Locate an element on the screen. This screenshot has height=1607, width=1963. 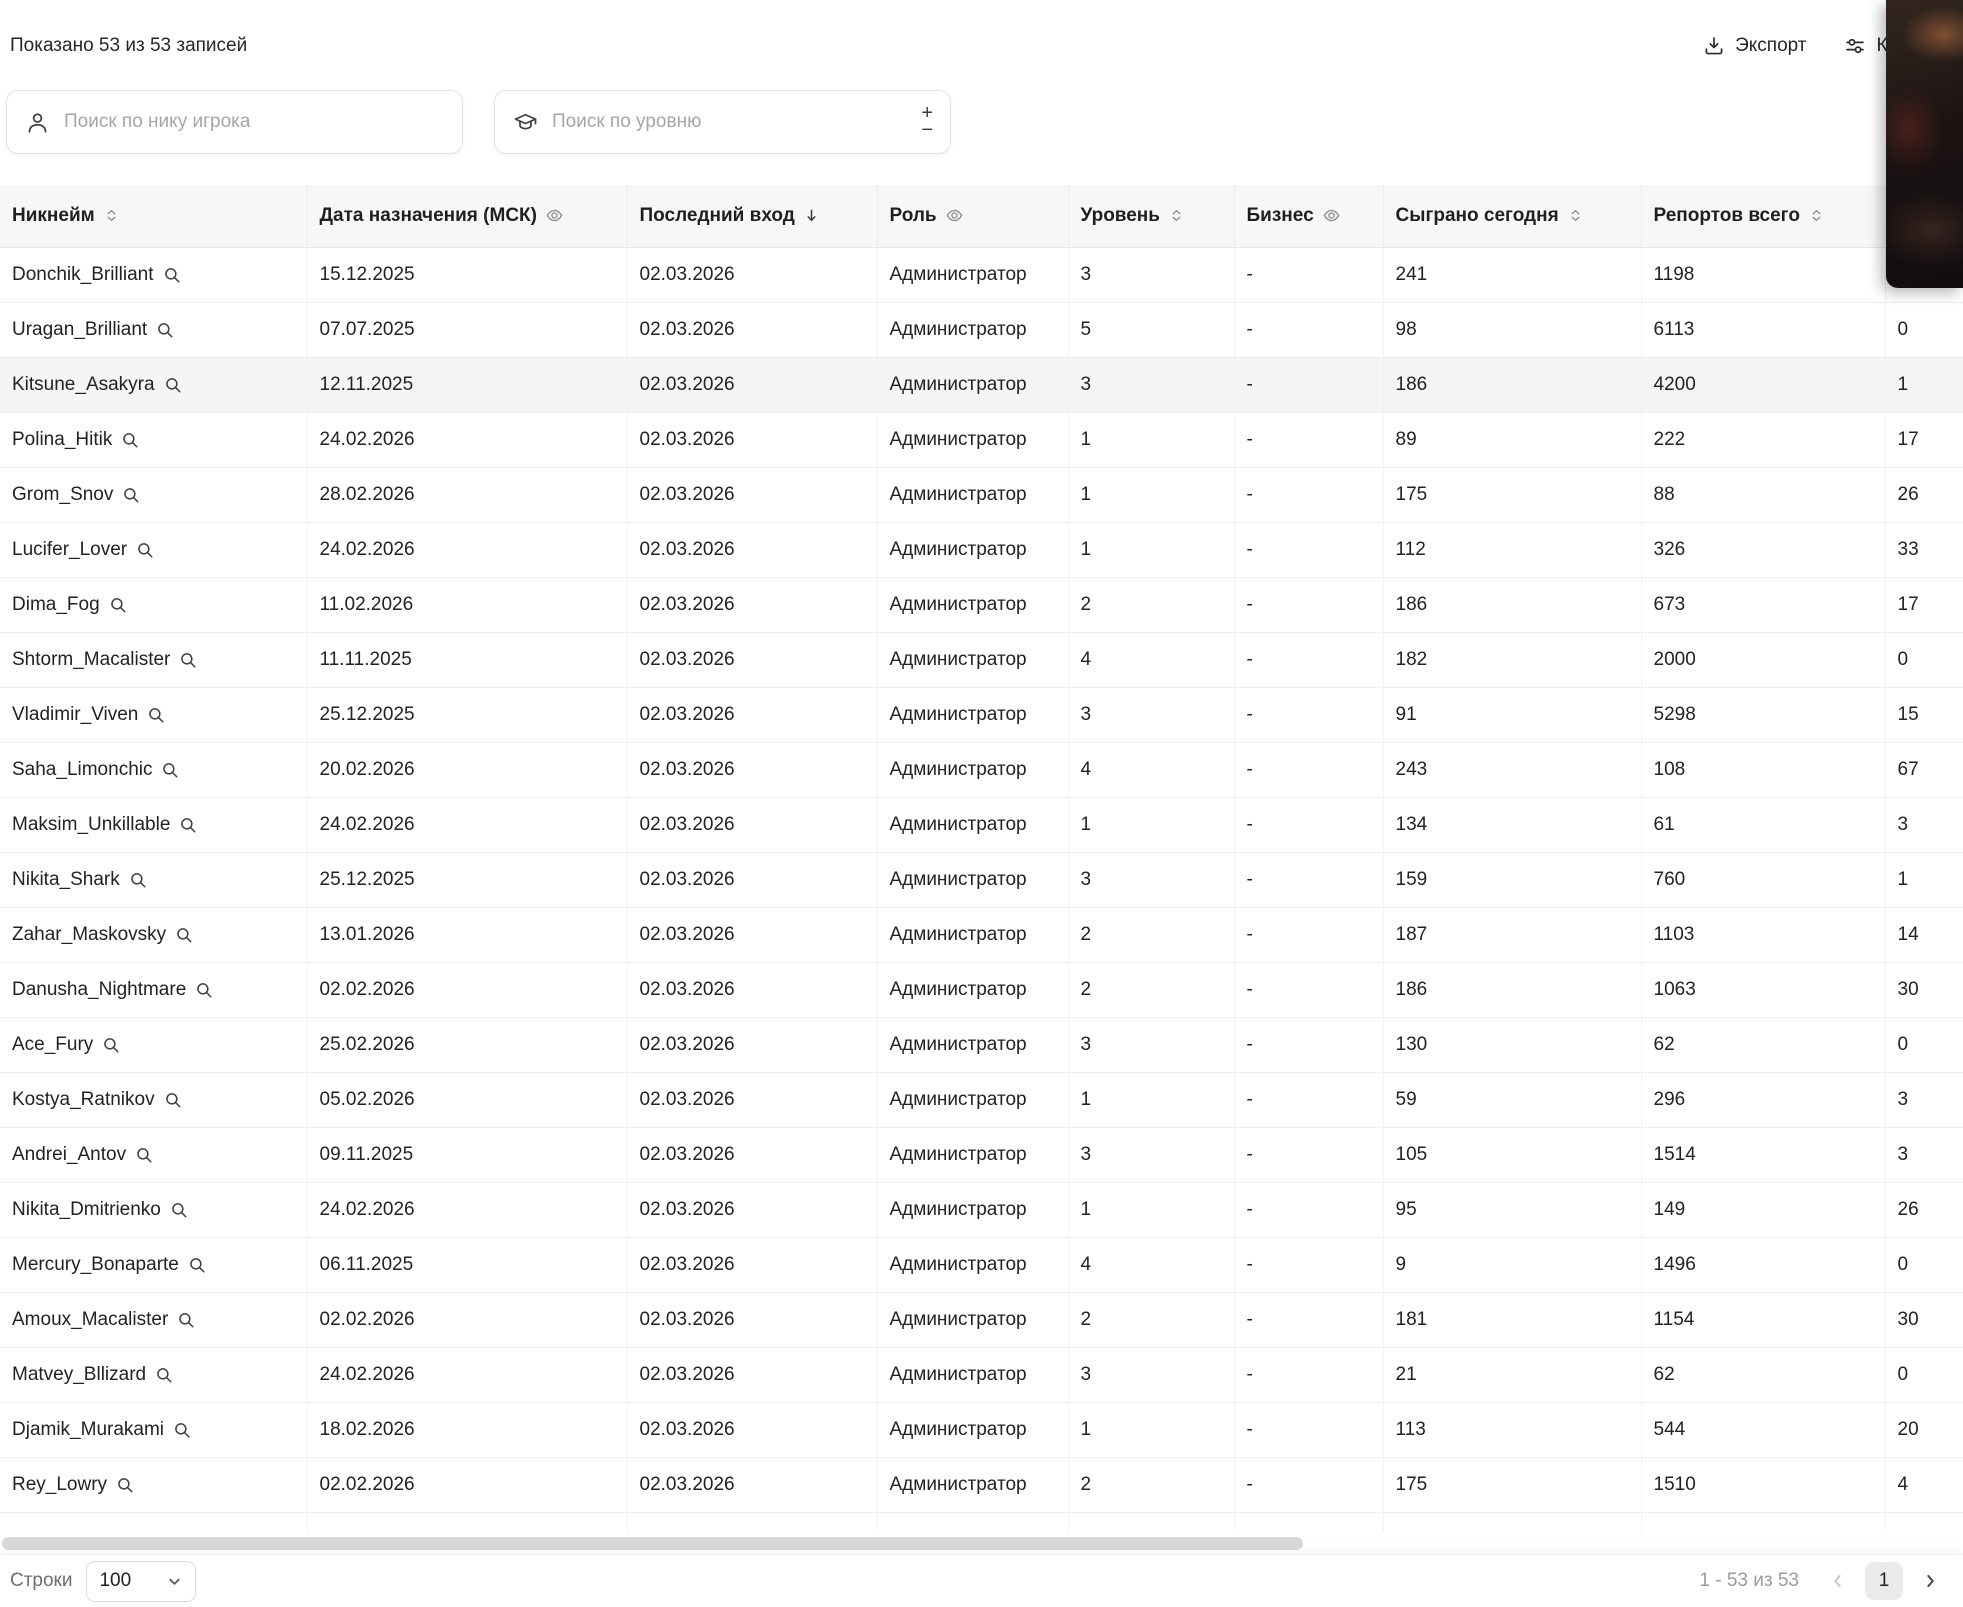
screenshot-preview-thumbnail is located at coordinates (1924, 144).